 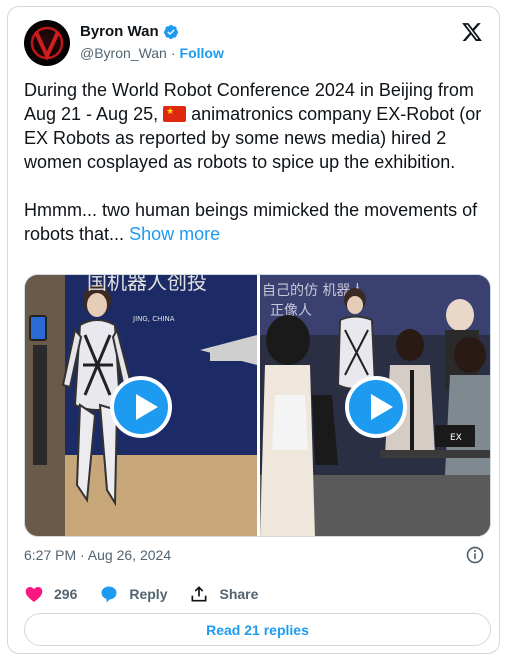 What do you see at coordinates (472, 32) in the screenshot?
I see `x-logo-icon` at bounding box center [472, 32].